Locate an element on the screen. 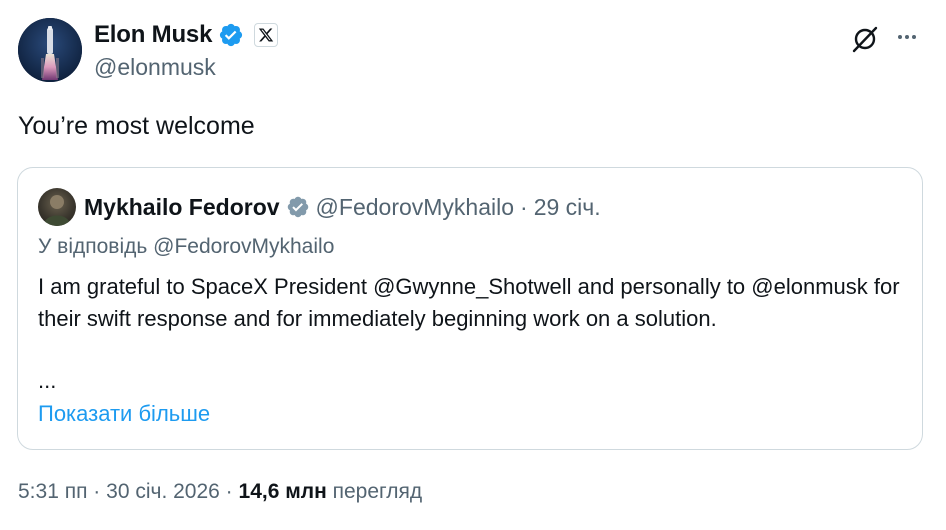  quote-author-handle: @FedorovMykhailo is located at coordinates (415, 207).